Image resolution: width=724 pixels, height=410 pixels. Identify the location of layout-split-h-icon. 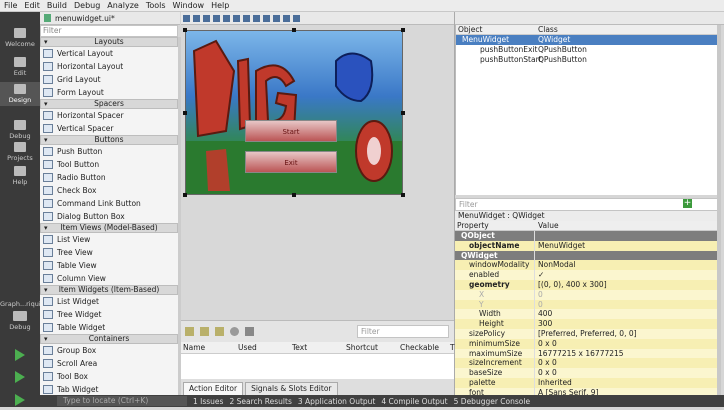
(246, 18).